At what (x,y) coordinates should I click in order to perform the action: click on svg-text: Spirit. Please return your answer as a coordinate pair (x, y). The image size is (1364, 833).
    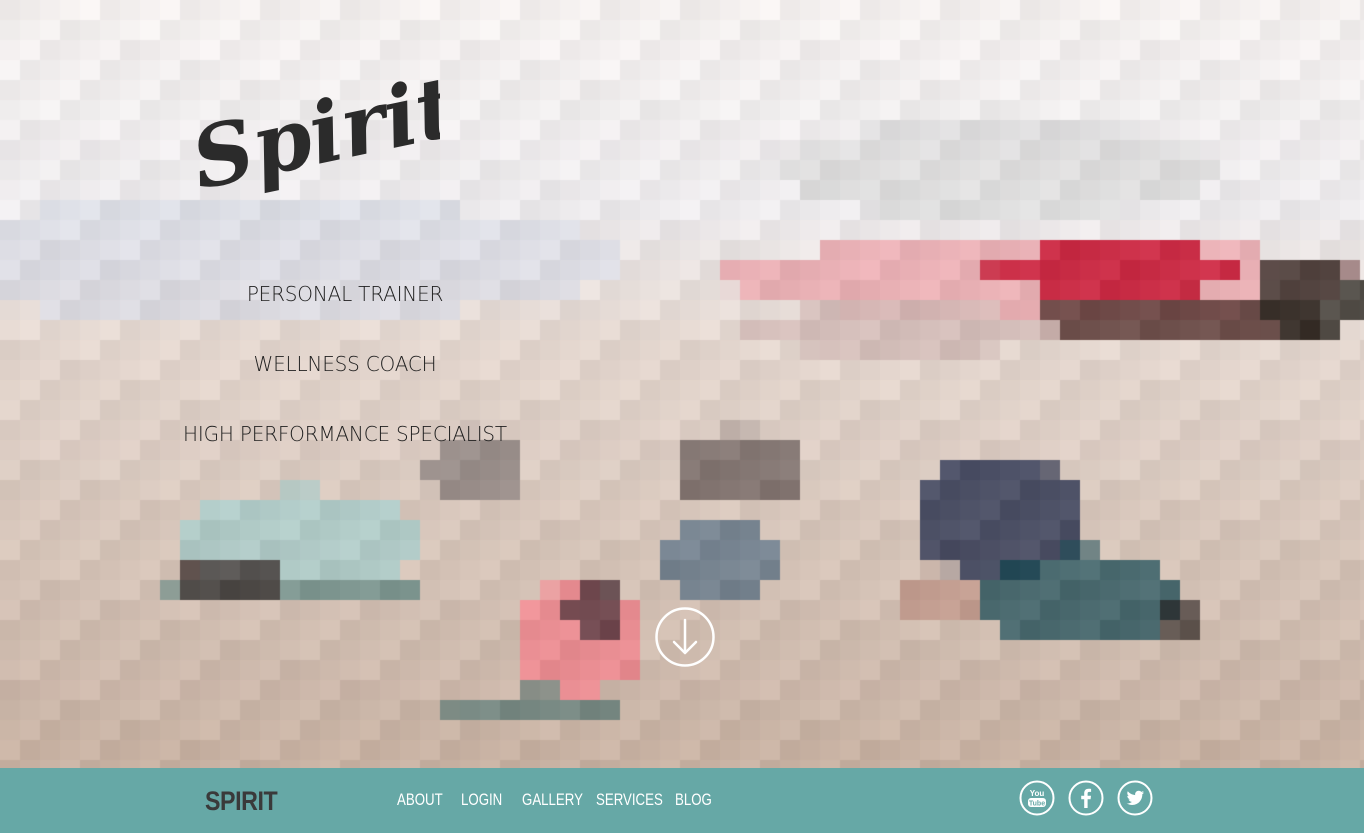
    Looking at the image, I should click on (315, 129).